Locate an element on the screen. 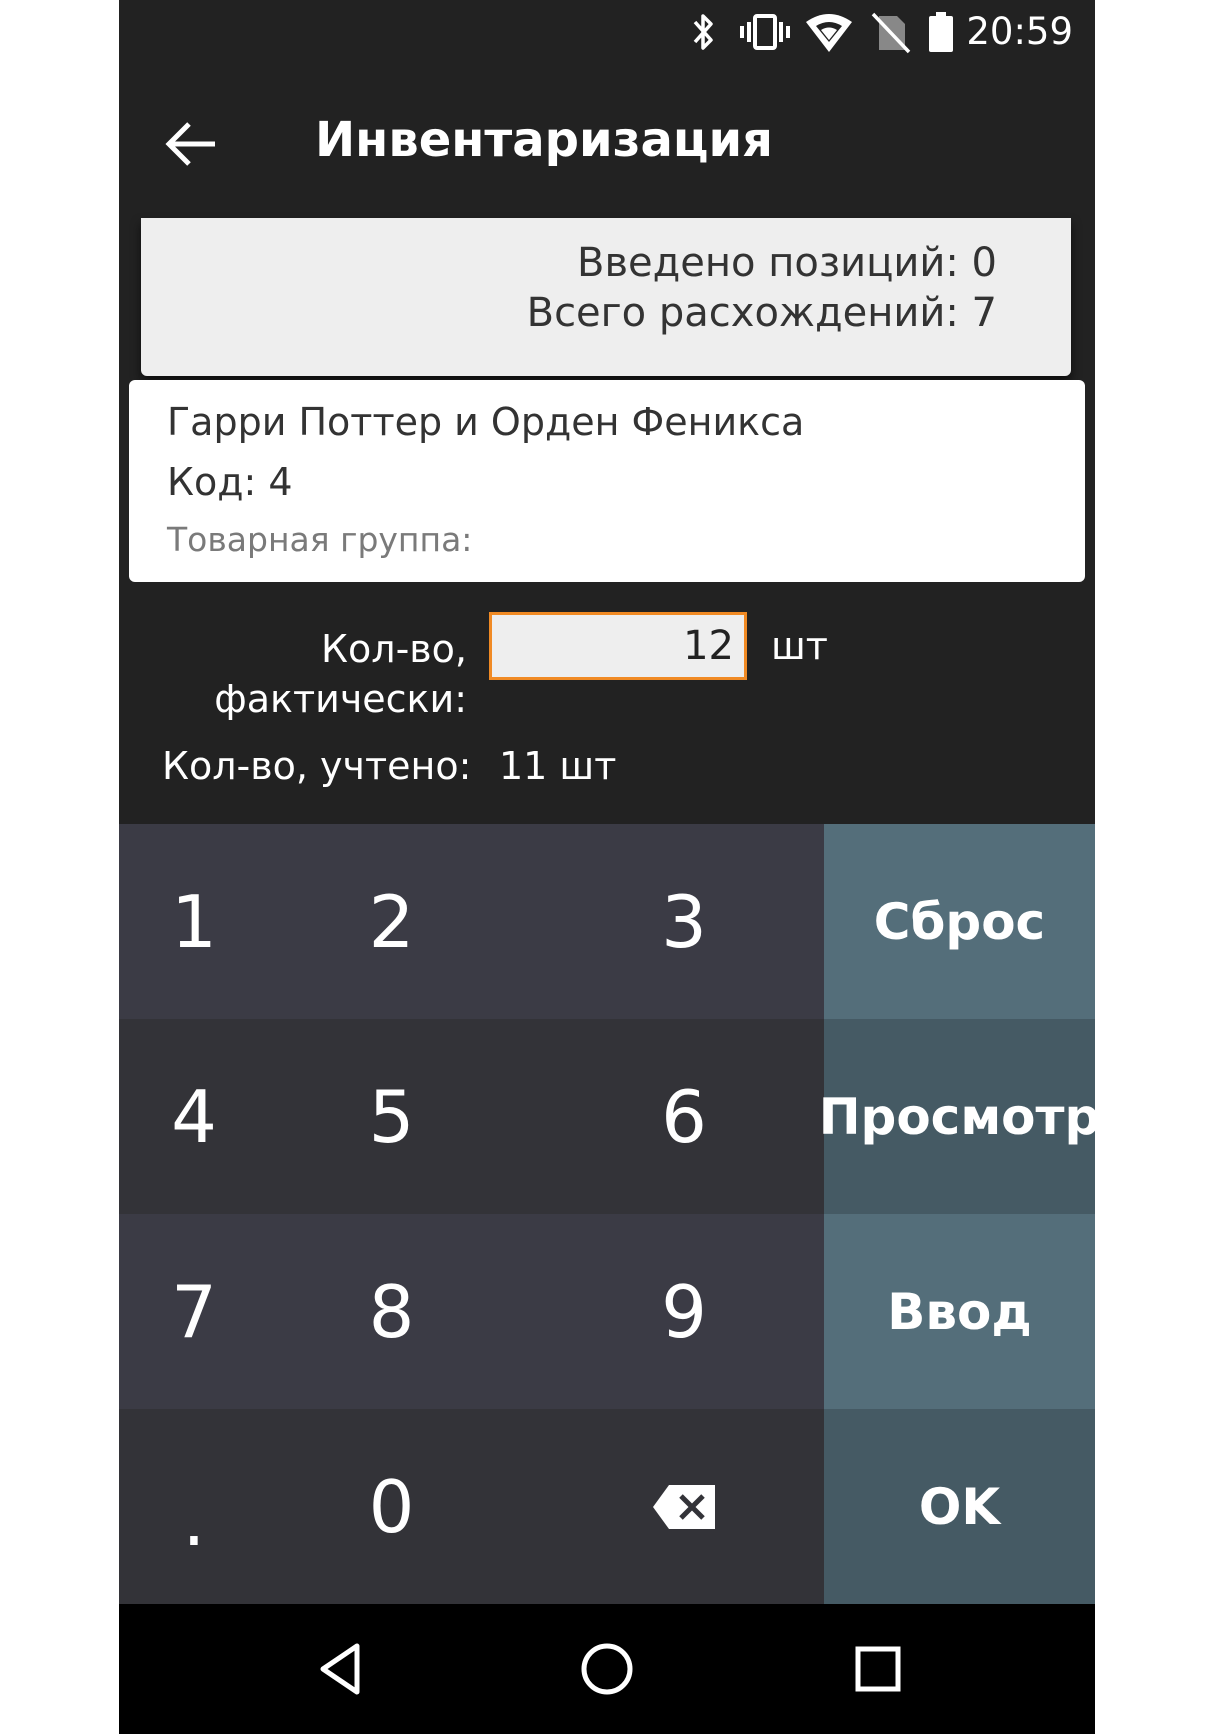 Image resolution: width=1214 pixels, height=1734 pixels. accounted-quantity-label: Кол-во, учтено: is located at coordinates (317, 766).